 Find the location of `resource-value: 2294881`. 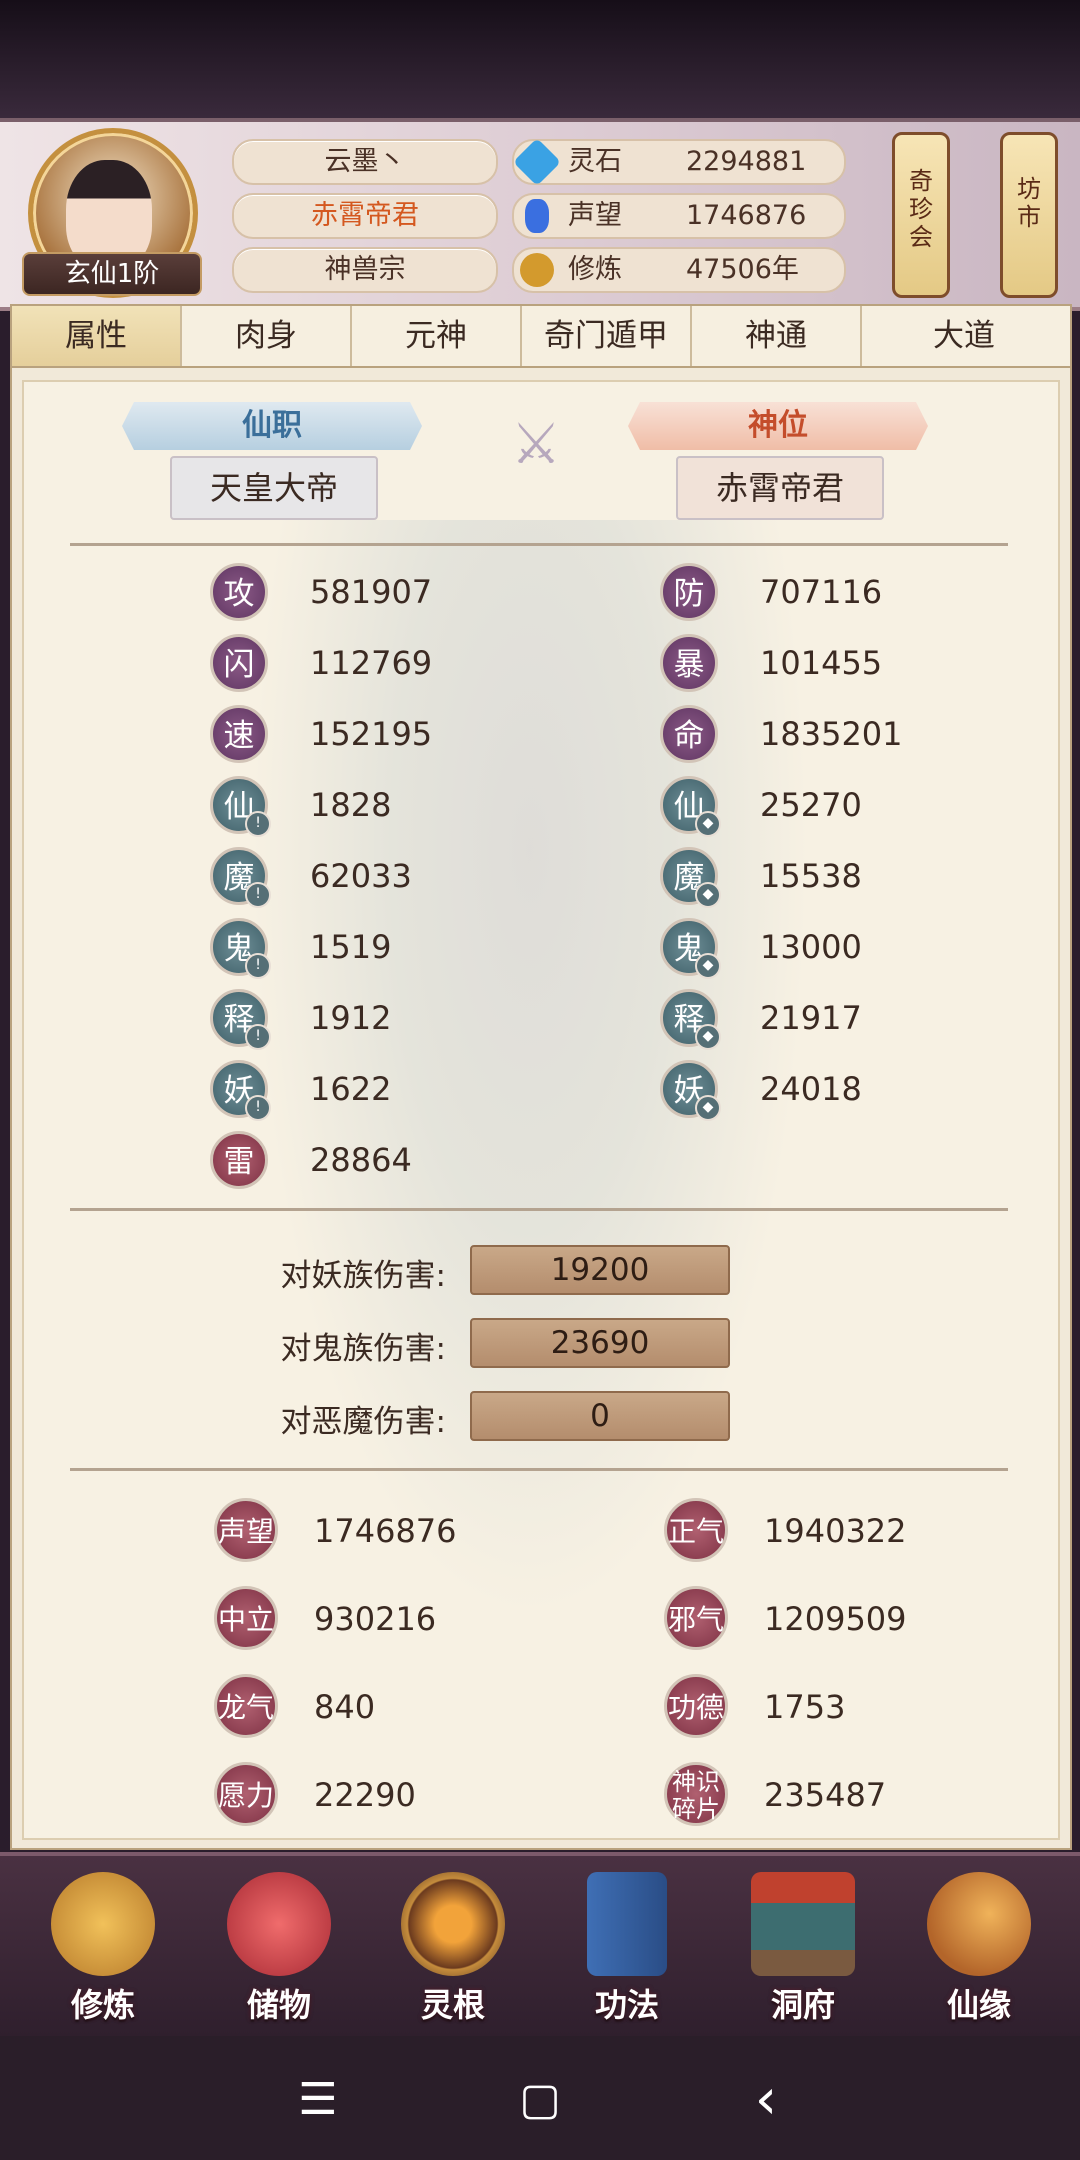

resource-value: 2294881 is located at coordinates (746, 161).